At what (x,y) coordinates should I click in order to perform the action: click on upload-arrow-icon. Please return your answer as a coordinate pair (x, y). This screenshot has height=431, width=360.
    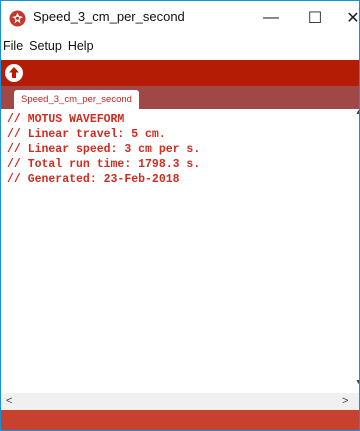
    Looking at the image, I should click on (14, 73).